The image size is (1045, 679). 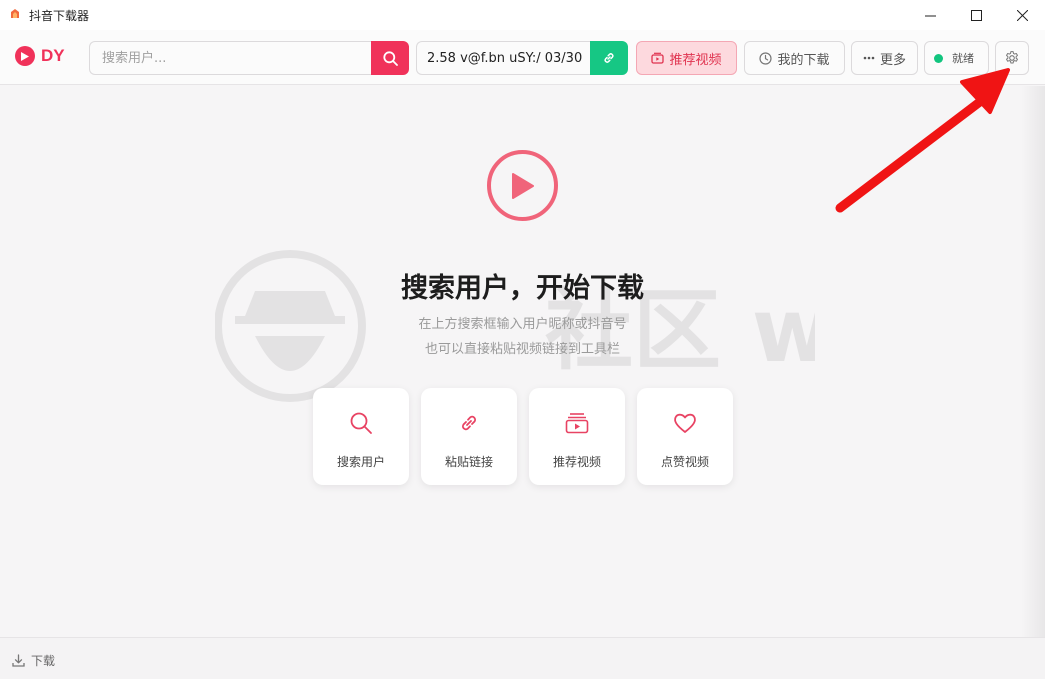 What do you see at coordinates (522, 185) in the screenshot?
I see `hero-play-icon` at bounding box center [522, 185].